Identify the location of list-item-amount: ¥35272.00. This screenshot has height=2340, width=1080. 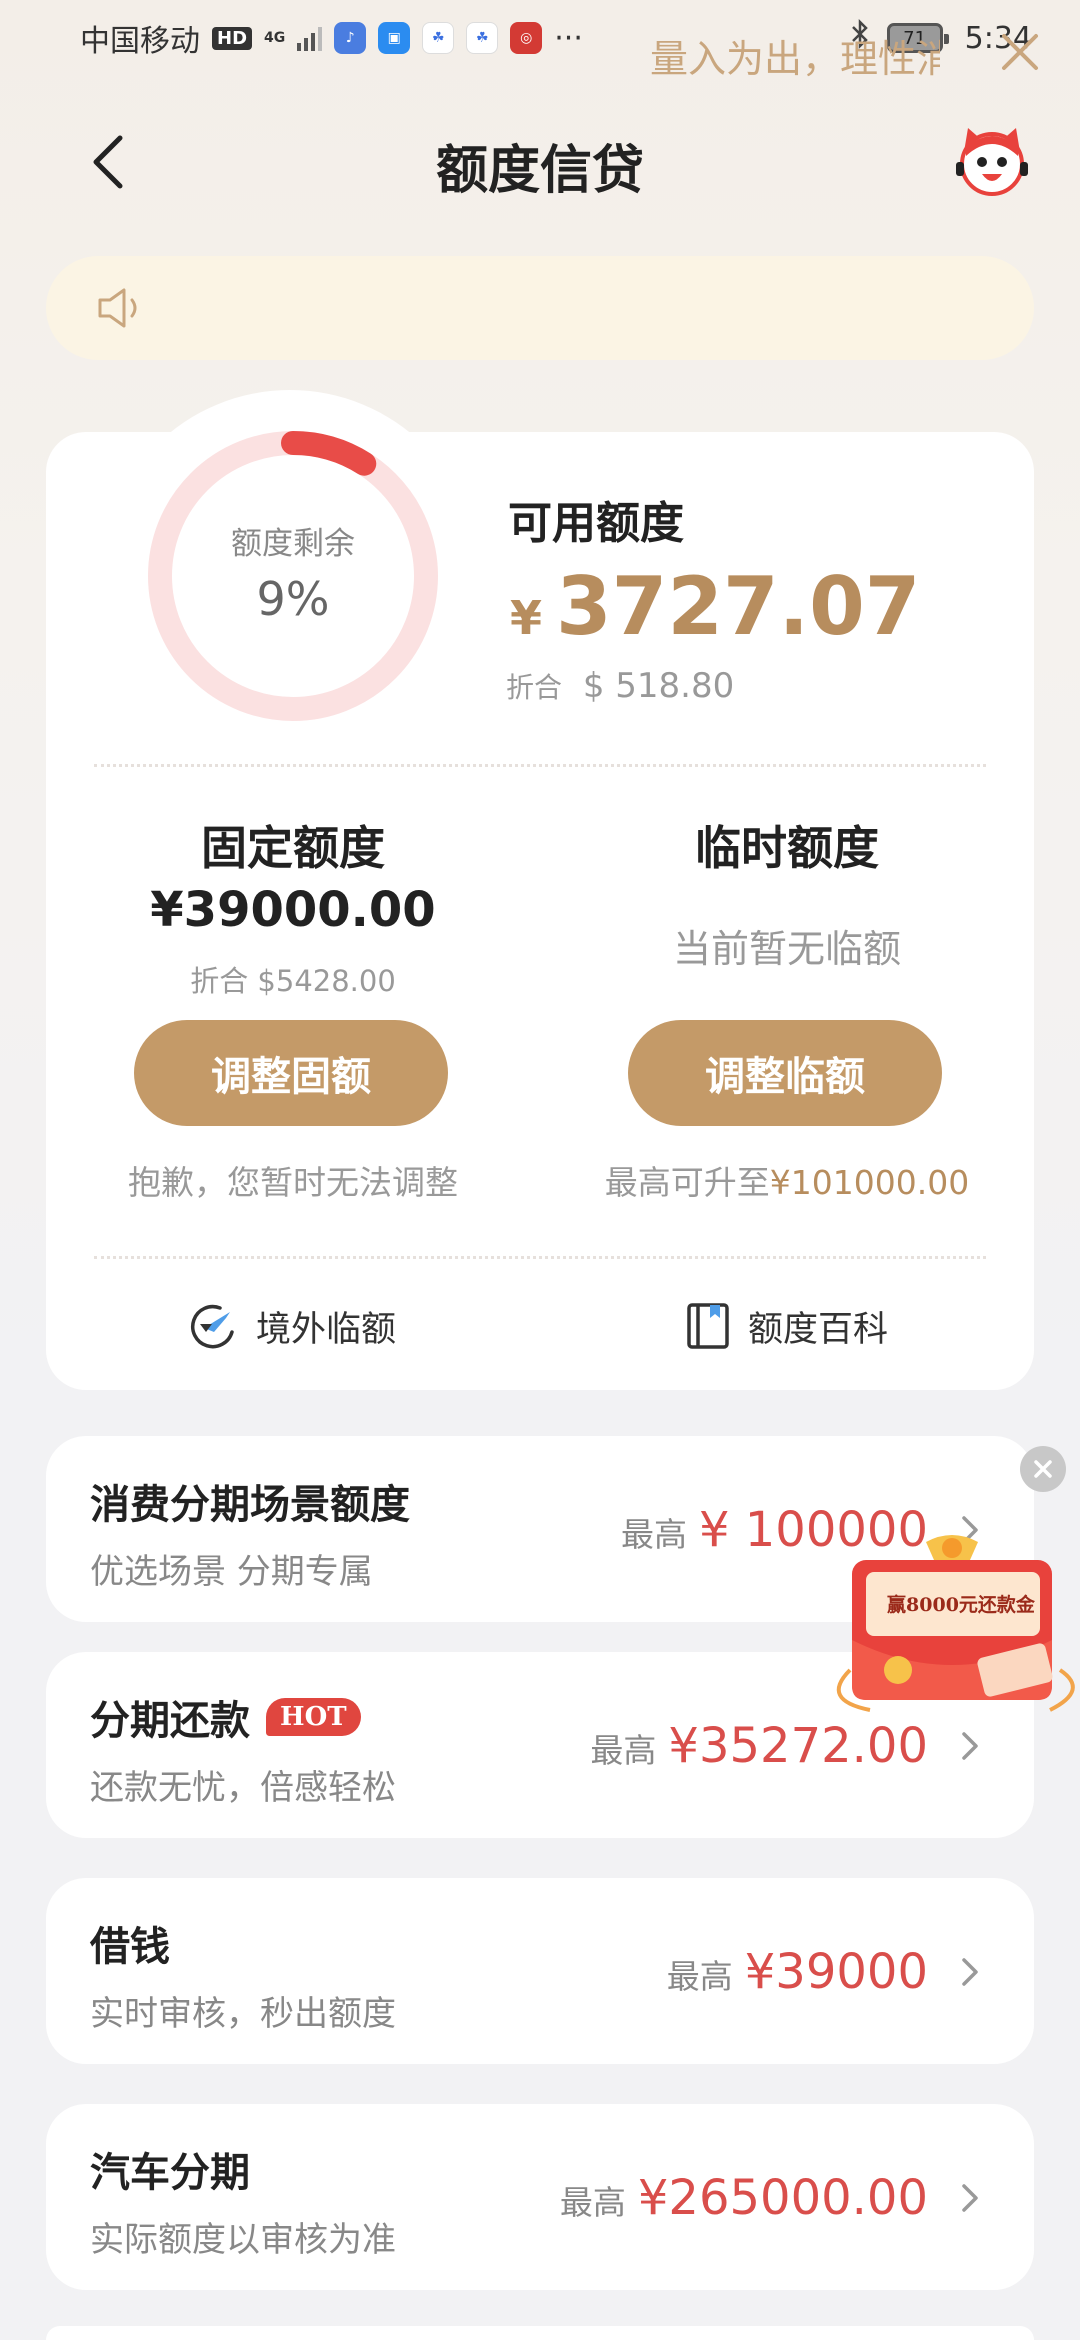
(798, 1746).